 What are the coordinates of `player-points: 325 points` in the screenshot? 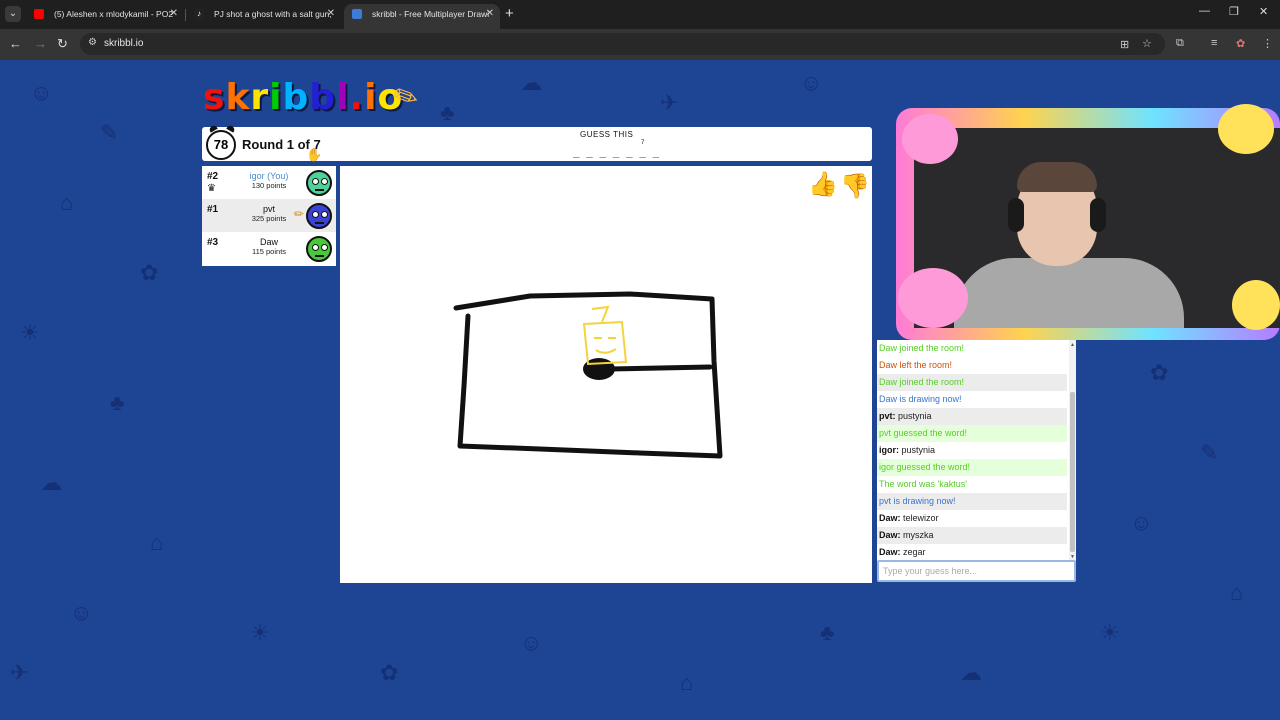 It's located at (269, 218).